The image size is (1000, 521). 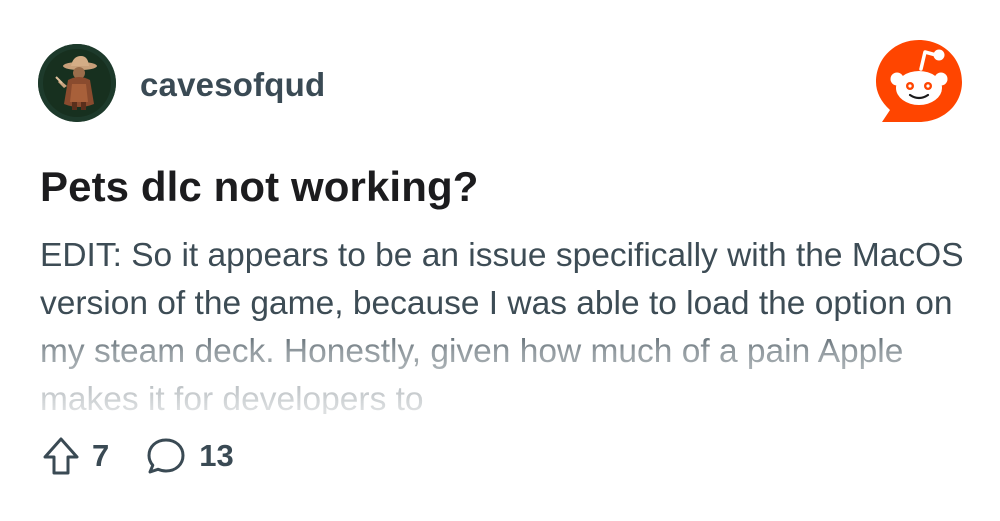 I want to click on avatar-image, so click(x=77, y=83).